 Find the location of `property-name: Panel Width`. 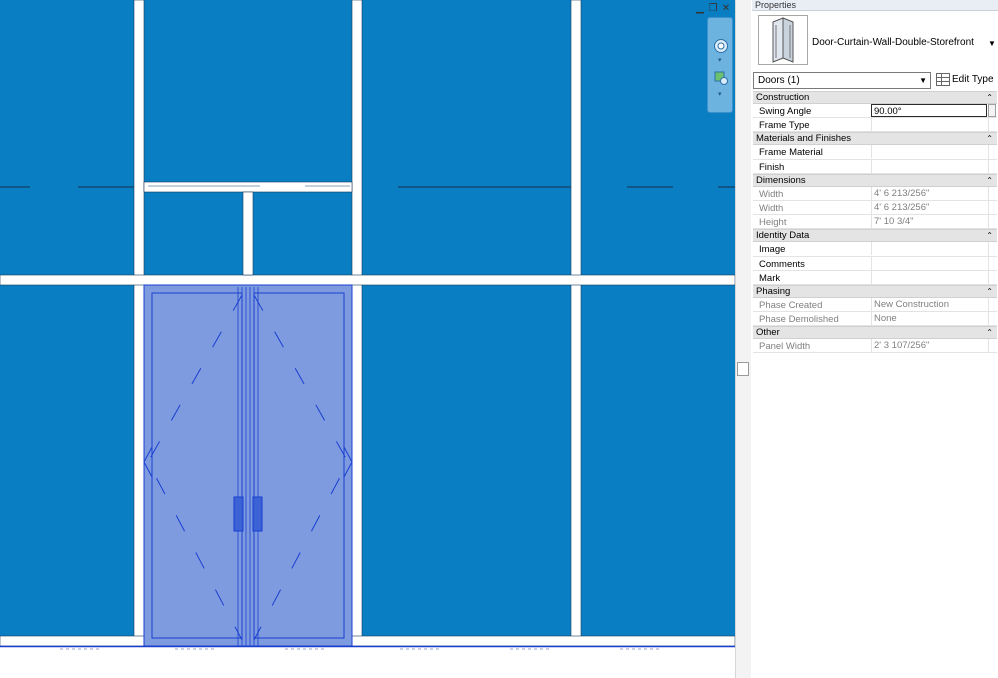

property-name: Panel Width is located at coordinates (785, 347).